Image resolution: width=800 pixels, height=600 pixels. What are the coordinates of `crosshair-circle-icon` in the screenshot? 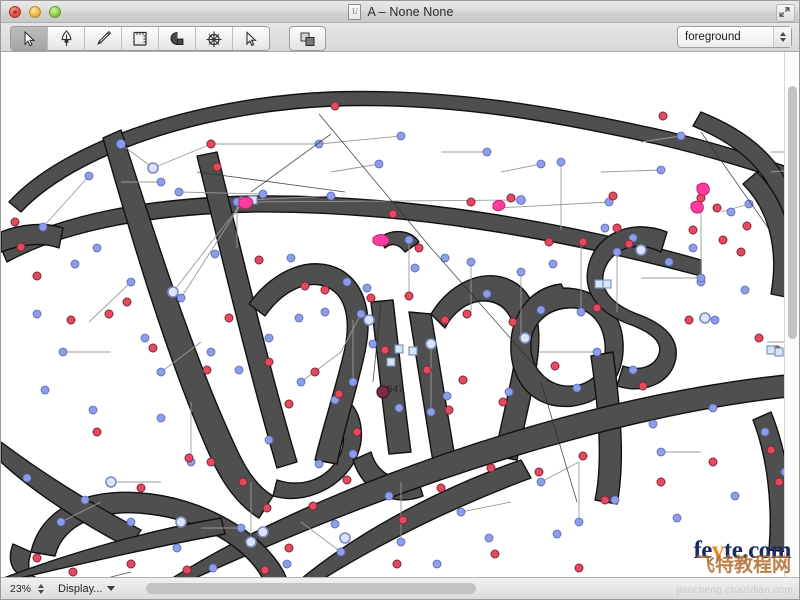 It's located at (214, 39).